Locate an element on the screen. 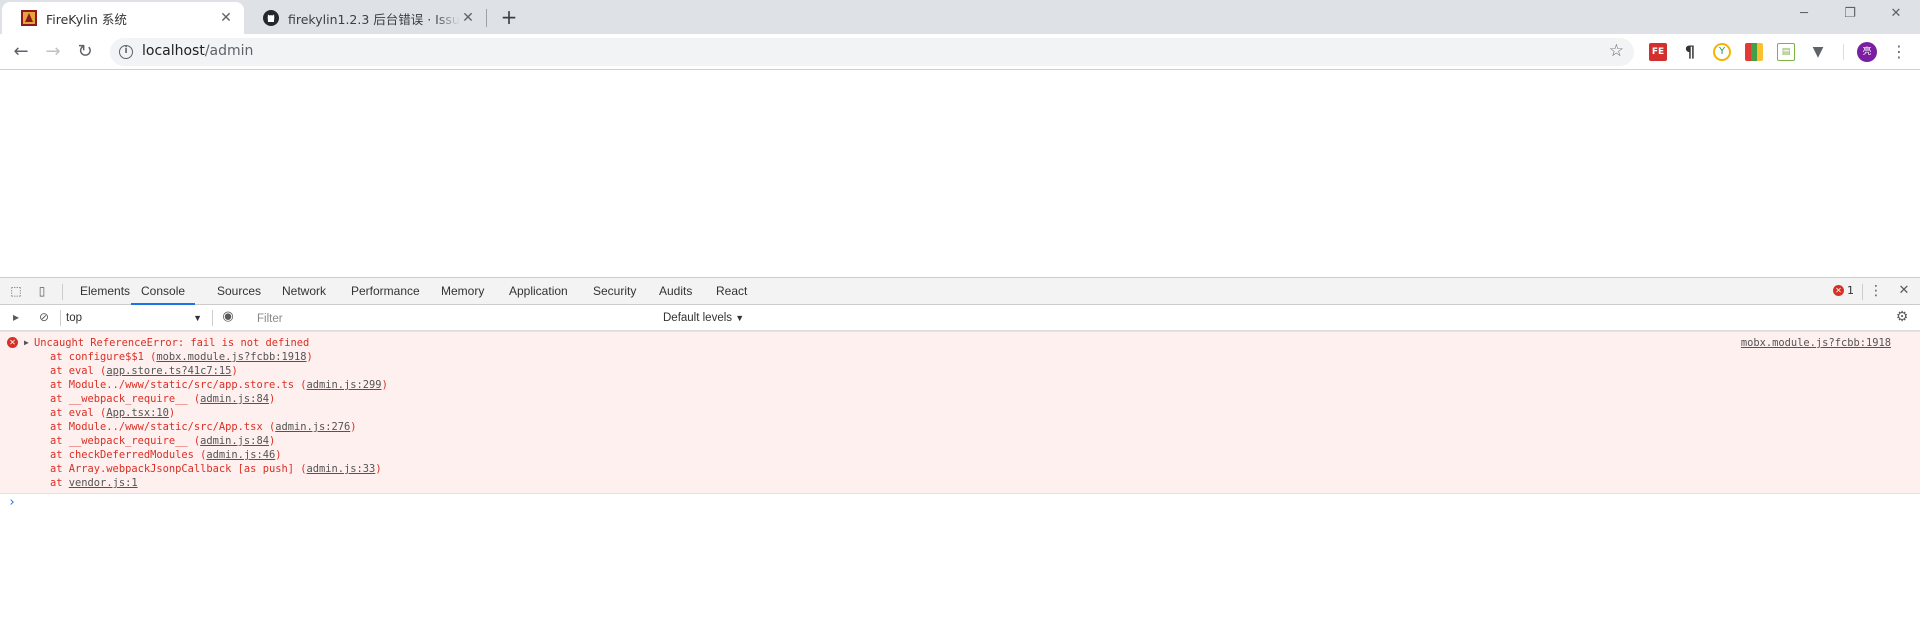 The image size is (1920, 641). minimize-icon: ─ is located at coordinates (1804, 14).